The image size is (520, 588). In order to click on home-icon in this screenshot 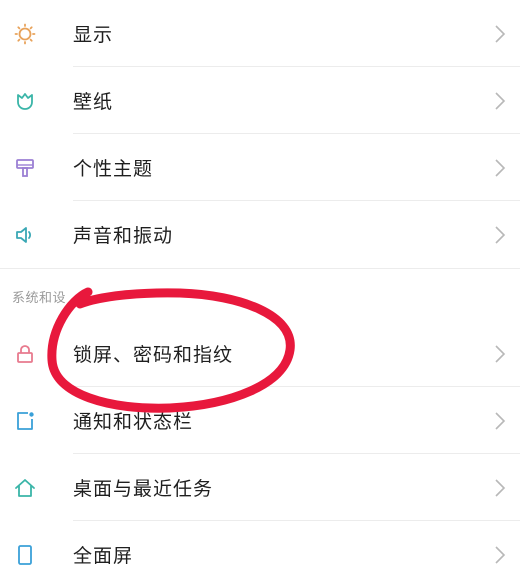, I will do `click(25, 488)`.